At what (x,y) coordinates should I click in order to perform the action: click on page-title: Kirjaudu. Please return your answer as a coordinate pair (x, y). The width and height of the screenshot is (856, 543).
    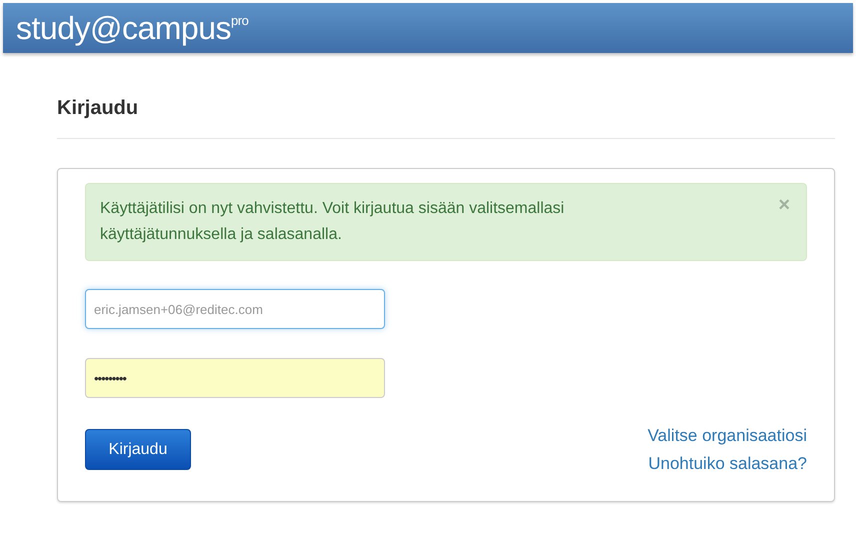
    Looking at the image, I should click on (98, 108).